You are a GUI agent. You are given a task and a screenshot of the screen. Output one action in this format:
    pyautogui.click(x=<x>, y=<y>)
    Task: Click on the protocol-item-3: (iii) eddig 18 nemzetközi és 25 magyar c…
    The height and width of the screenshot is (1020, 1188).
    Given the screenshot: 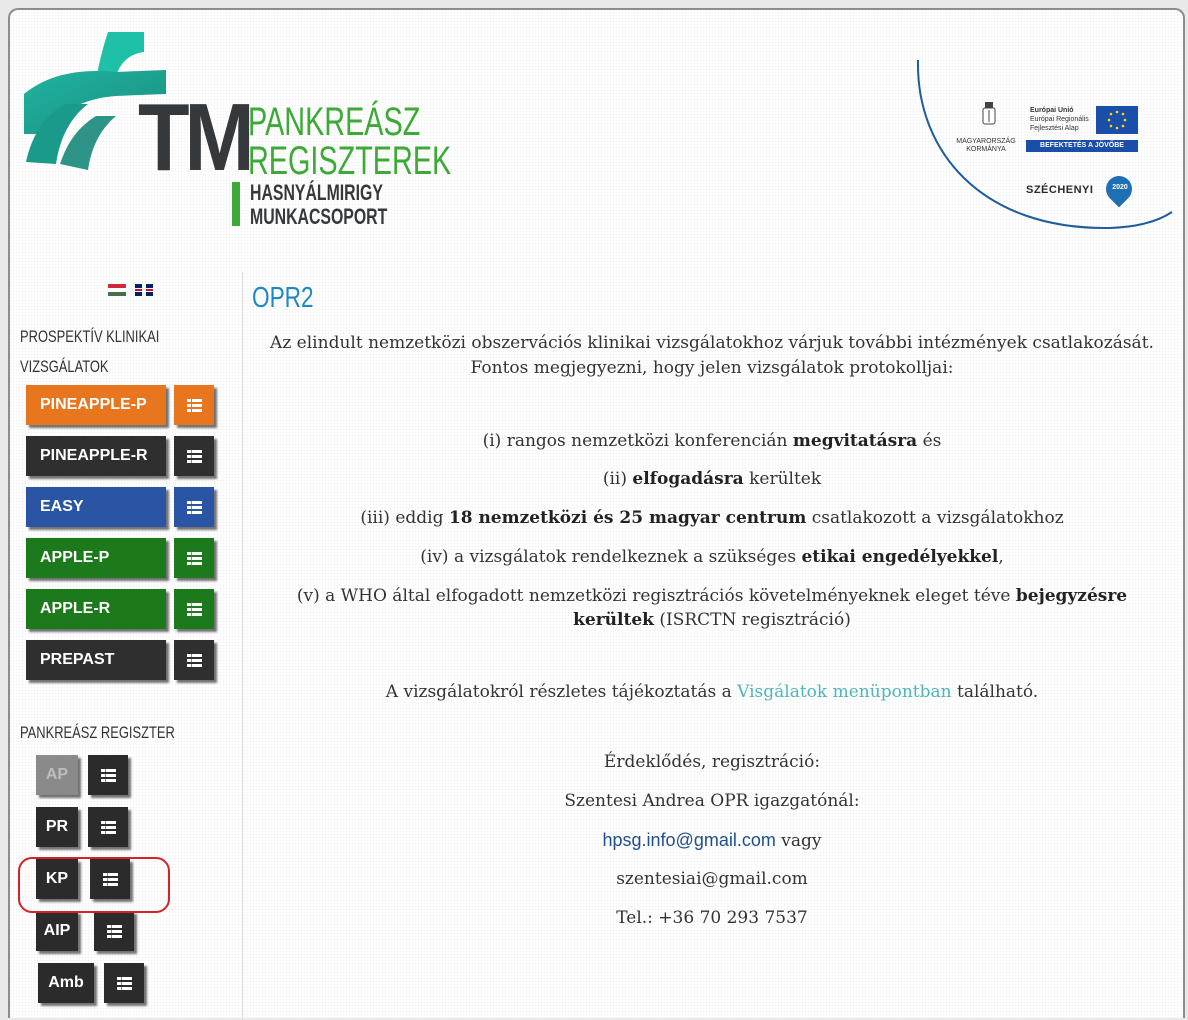 What is the action you would take?
    pyautogui.click(x=712, y=518)
    